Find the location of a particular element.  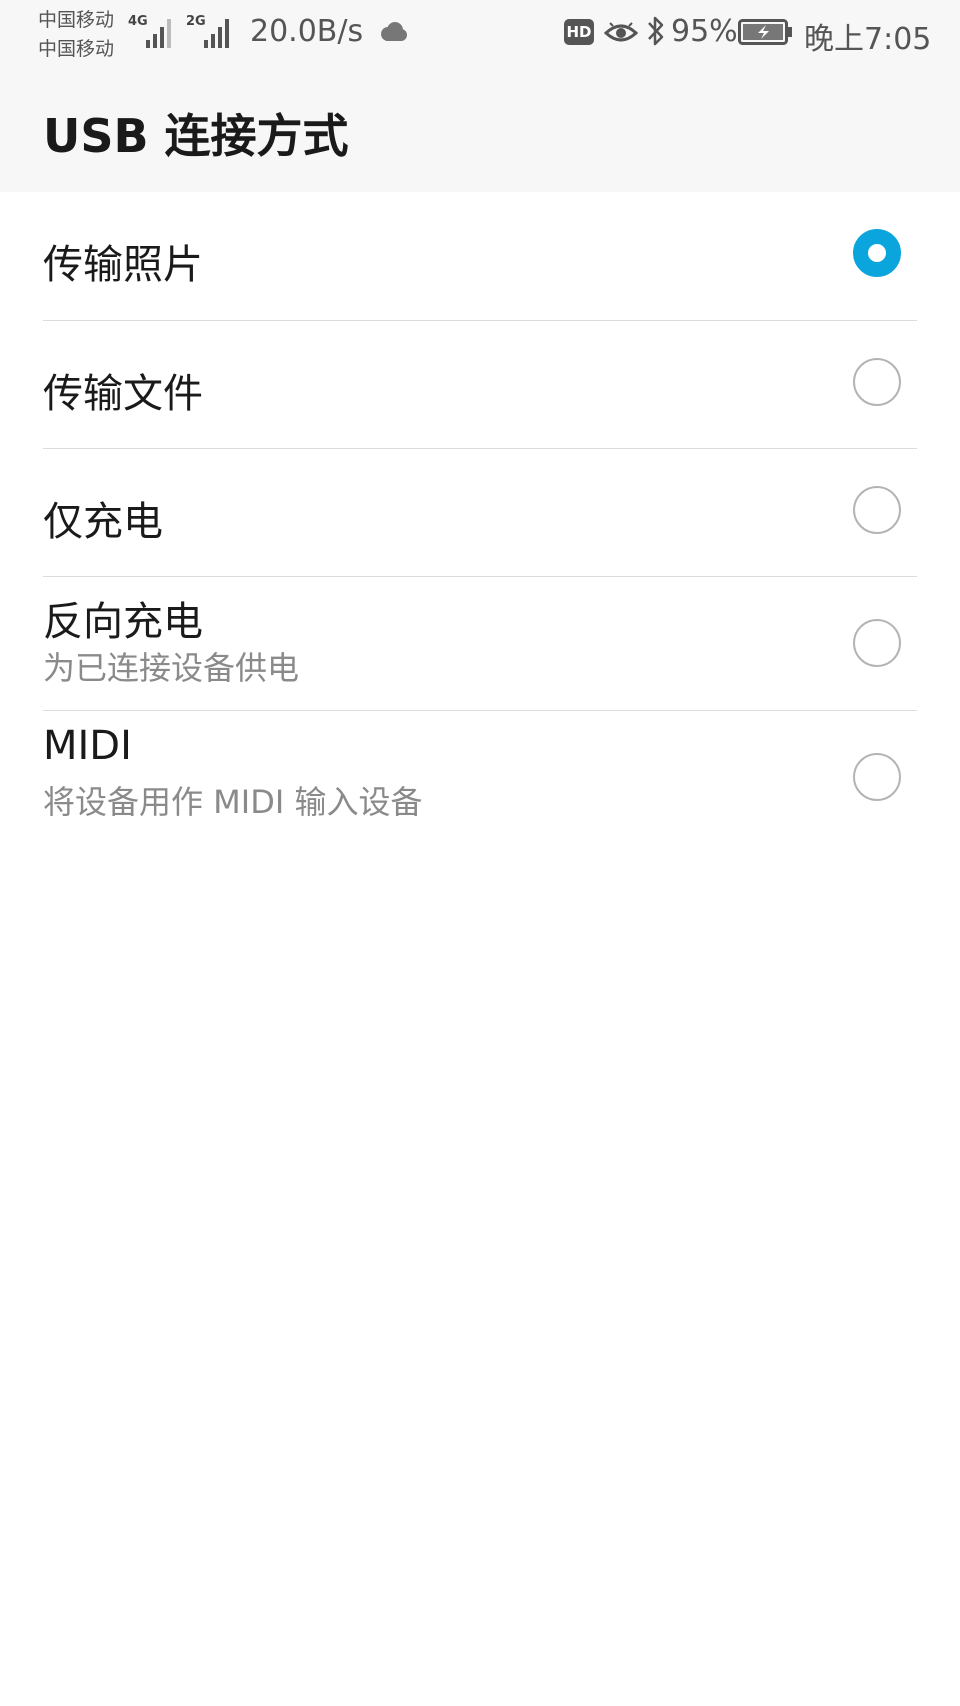

status-bar: 中国移动 中国移动 4G 2G 20.0B/s HD 95% 晚上7:05 is located at coordinates (480, 34).